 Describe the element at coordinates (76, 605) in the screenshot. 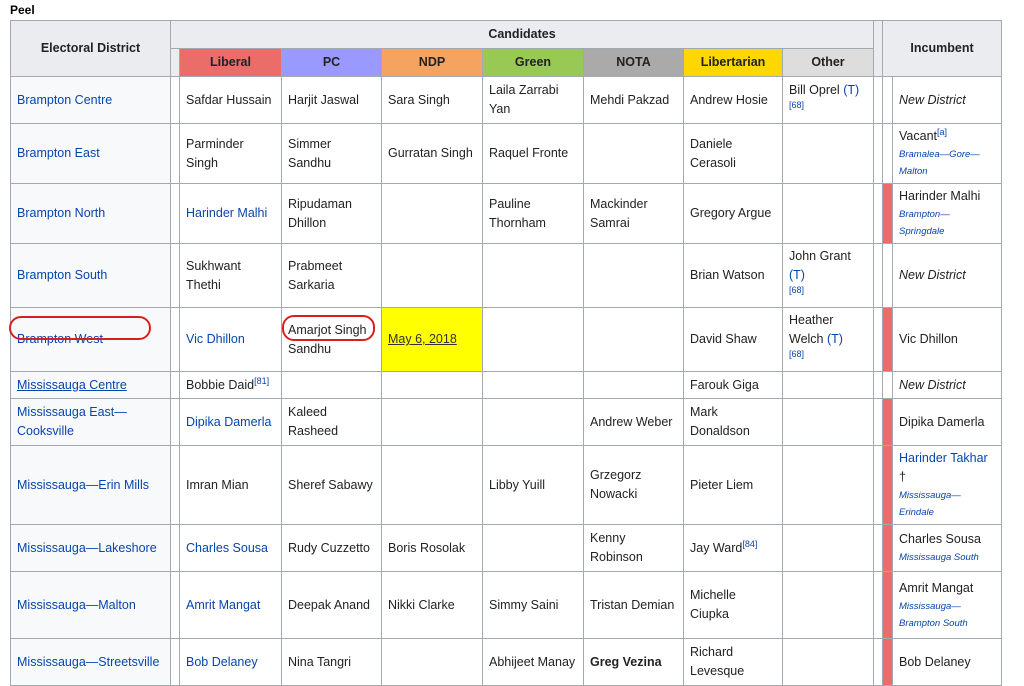

I see `district-link: Mississauga—Malton` at that location.